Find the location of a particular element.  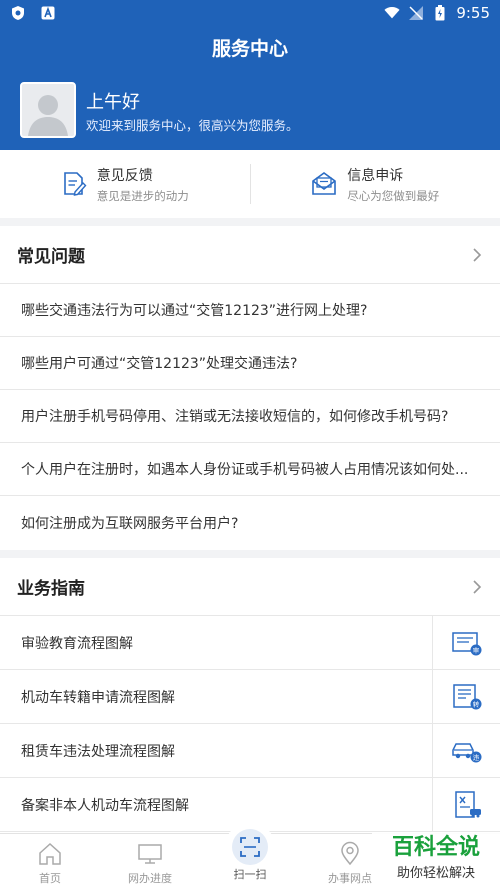

quick-actions-card: 意见反馈 意见是进步的动力 信息申诉 尽心为您做到最好 is located at coordinates (250, 184).